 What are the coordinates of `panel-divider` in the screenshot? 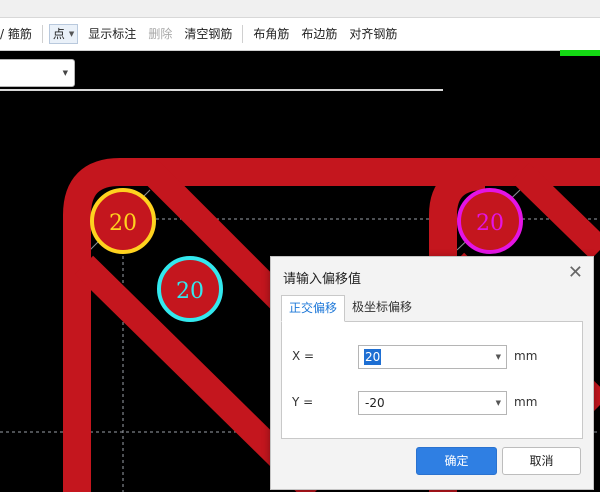 It's located at (221, 90).